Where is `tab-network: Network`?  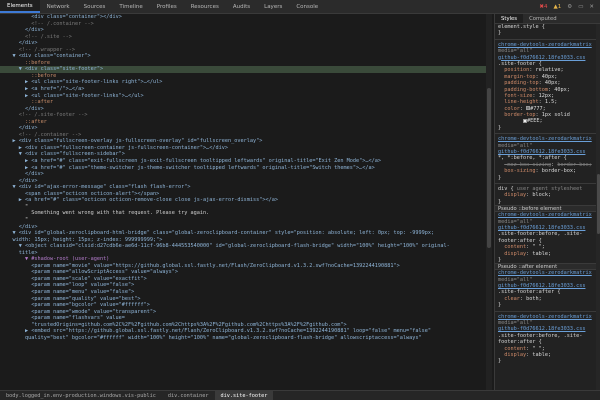 tab-network: Network is located at coordinates (58, 6).